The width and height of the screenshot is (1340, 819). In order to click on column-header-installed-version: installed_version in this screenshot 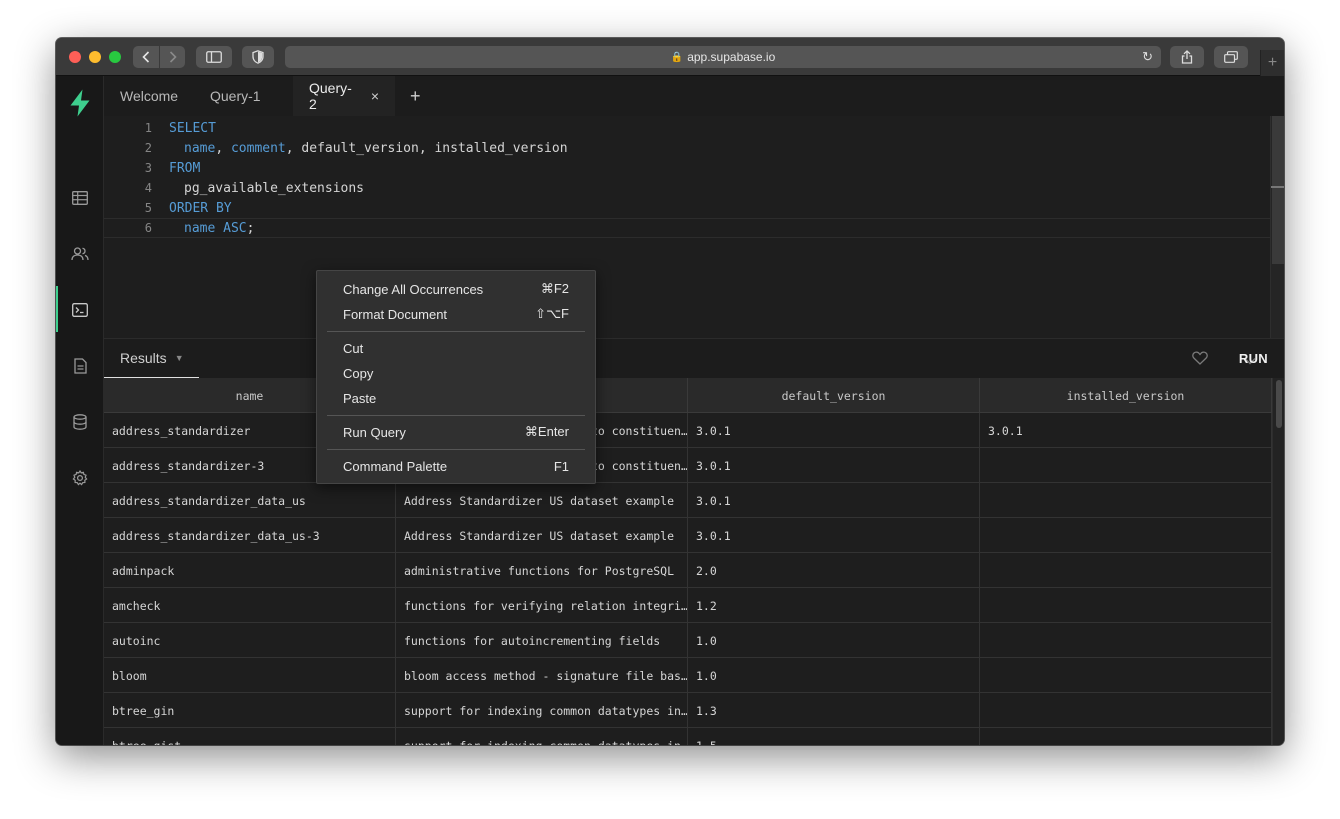, I will do `click(1126, 395)`.